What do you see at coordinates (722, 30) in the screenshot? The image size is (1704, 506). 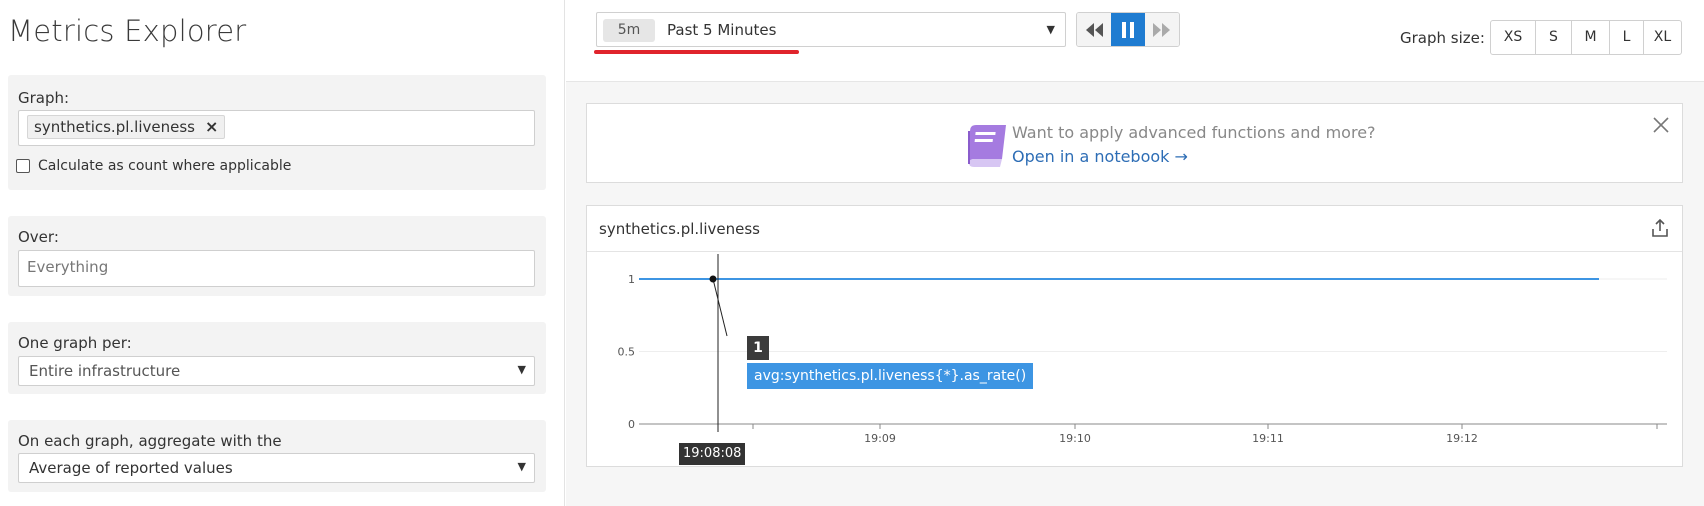 I see `time-range-label: Past 5 Minutes` at bounding box center [722, 30].